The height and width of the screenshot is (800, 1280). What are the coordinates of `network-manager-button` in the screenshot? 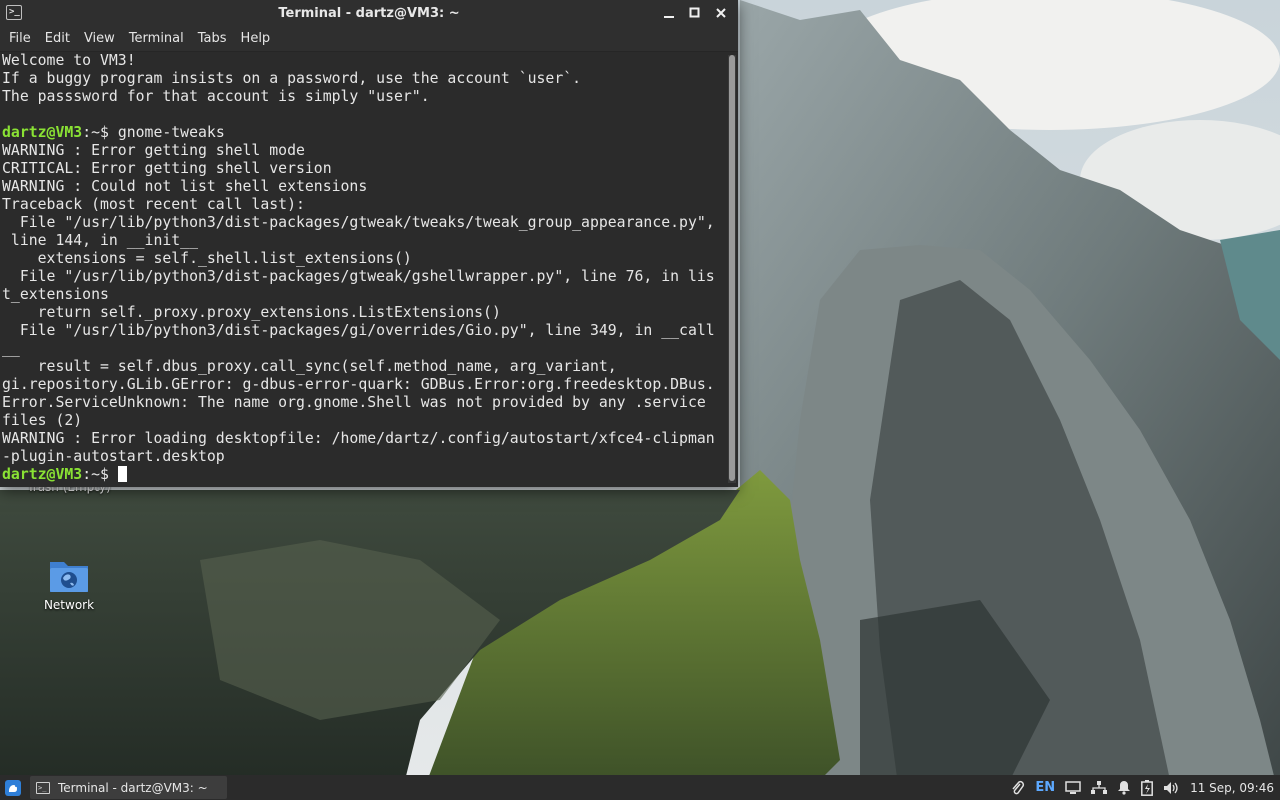 It's located at (1099, 787).